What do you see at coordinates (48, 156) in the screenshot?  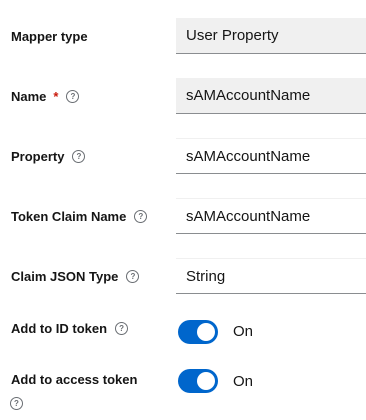 I see `property-label: Property ?` at bounding box center [48, 156].